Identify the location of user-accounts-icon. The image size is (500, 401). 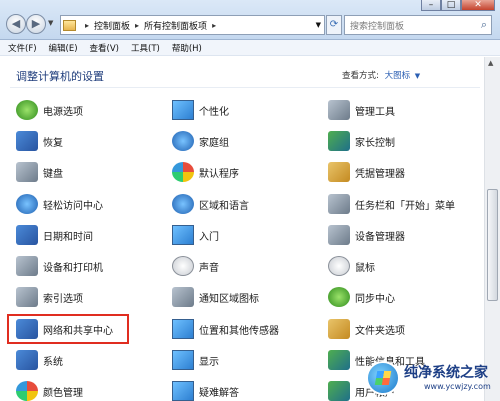
(339, 391).